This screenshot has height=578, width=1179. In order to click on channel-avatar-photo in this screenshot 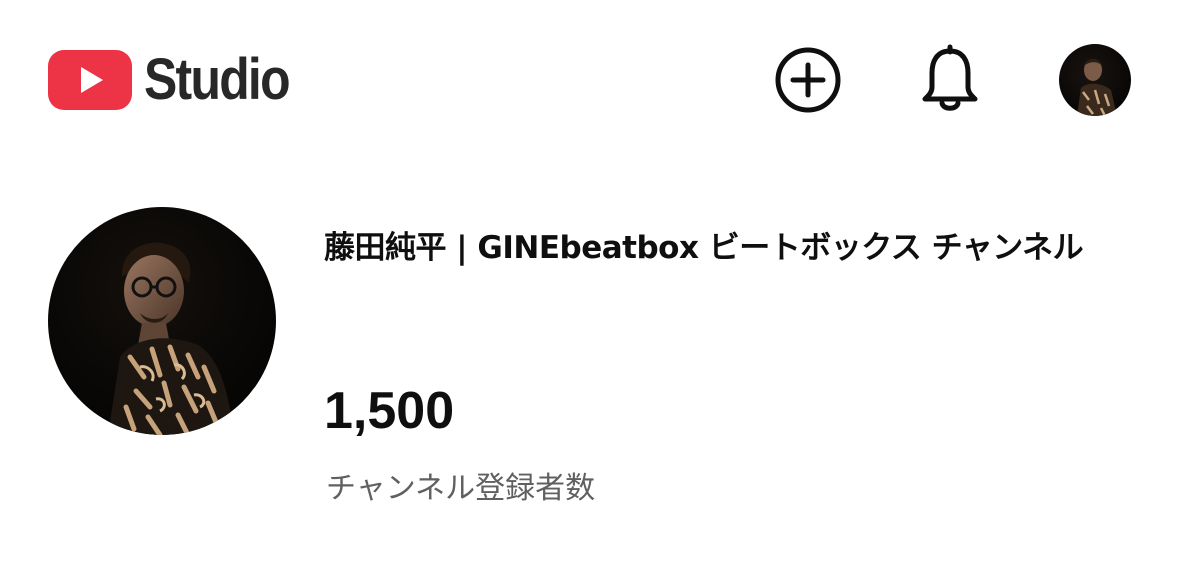, I will do `click(162, 321)`.